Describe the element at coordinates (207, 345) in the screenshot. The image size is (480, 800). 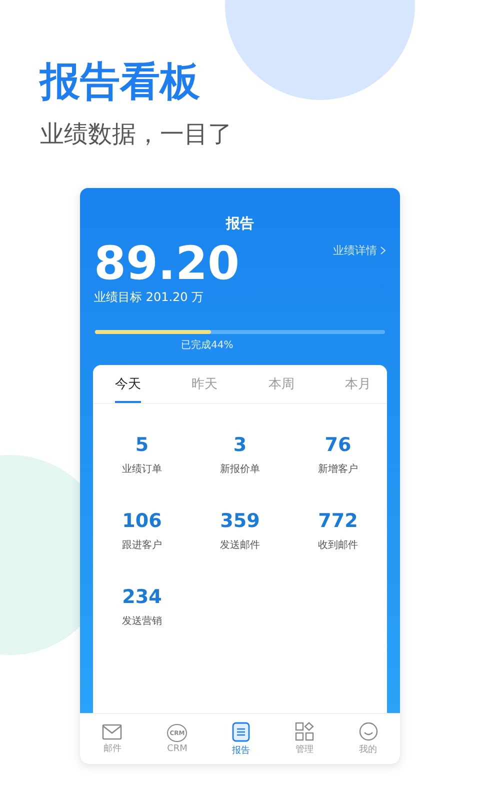
I see `progress-label: 已完成44%` at that location.